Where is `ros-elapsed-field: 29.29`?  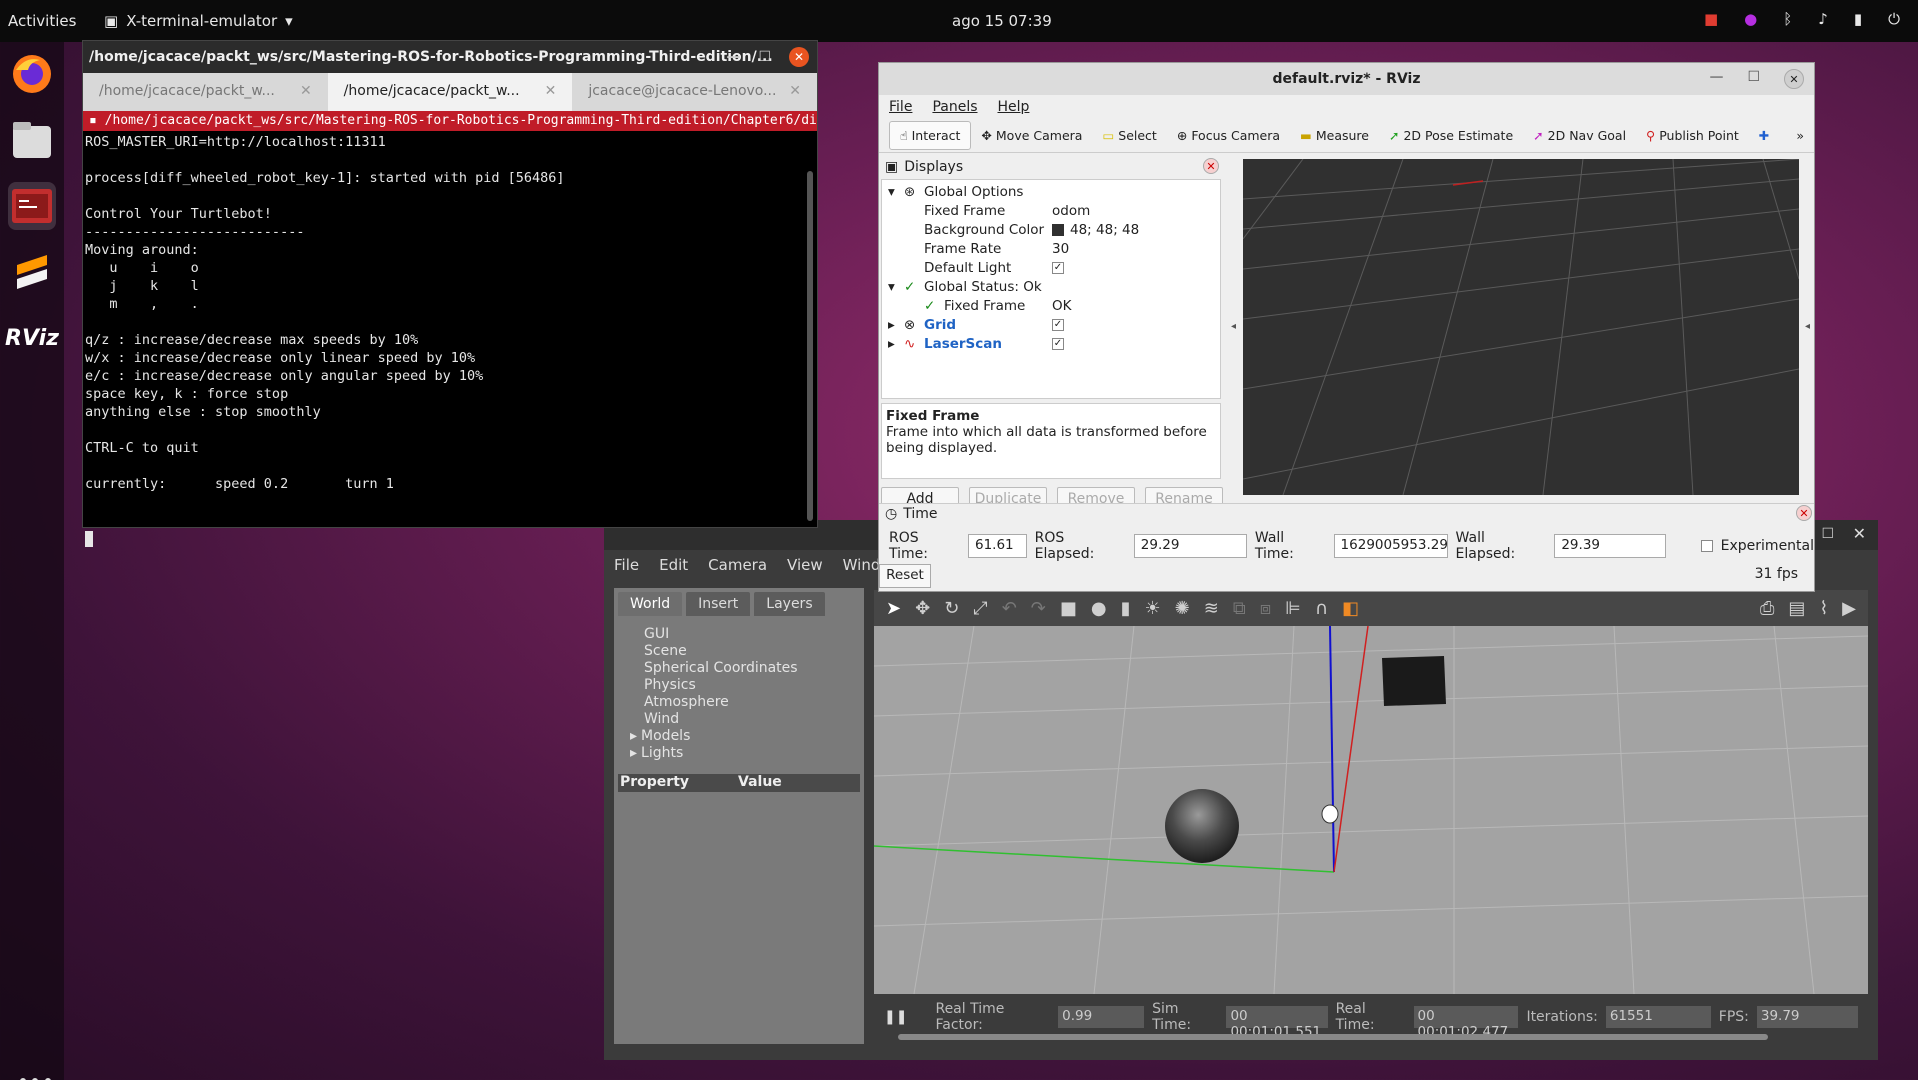 ros-elapsed-field: 29.29 is located at coordinates (1190, 546).